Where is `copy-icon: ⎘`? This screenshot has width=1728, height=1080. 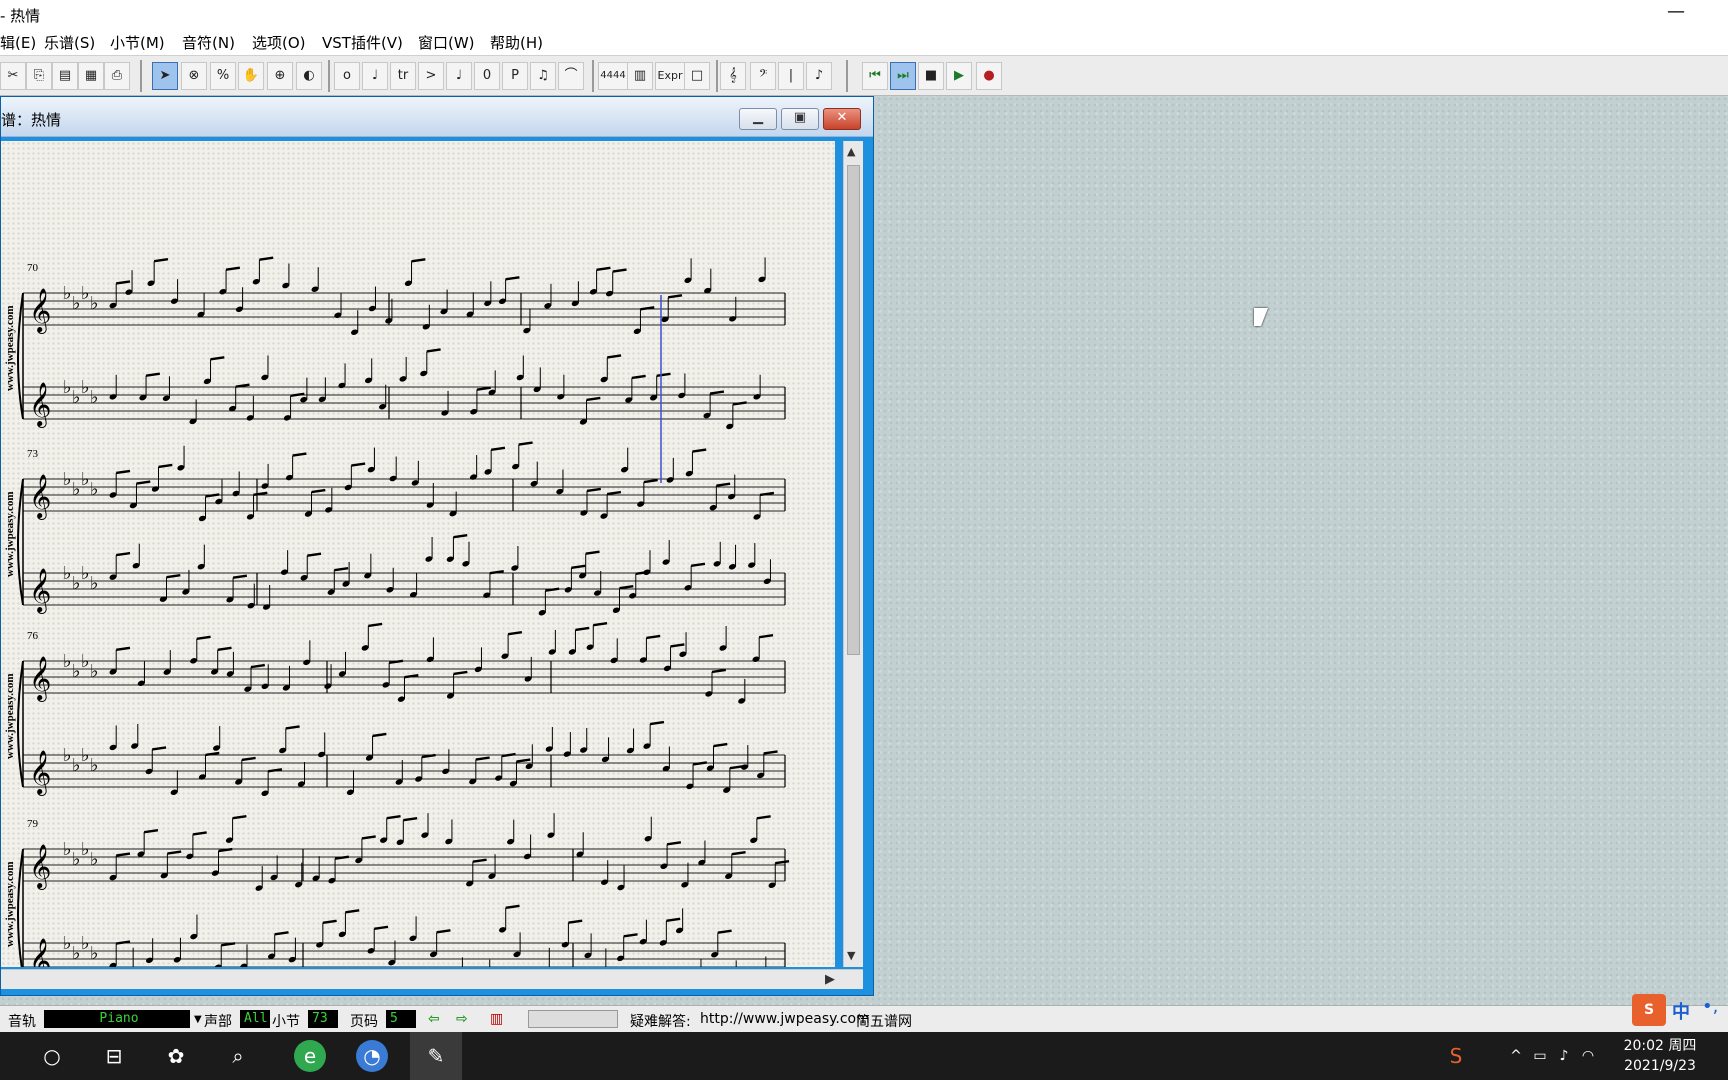 copy-icon: ⎘ is located at coordinates (39, 76).